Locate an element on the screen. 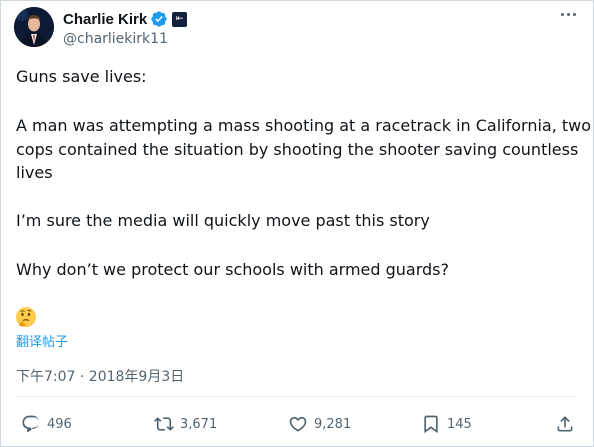 Image resolution: width=594 pixels, height=447 pixels. author-name-row: Charlie Kirk ⇤ is located at coordinates (125, 19).